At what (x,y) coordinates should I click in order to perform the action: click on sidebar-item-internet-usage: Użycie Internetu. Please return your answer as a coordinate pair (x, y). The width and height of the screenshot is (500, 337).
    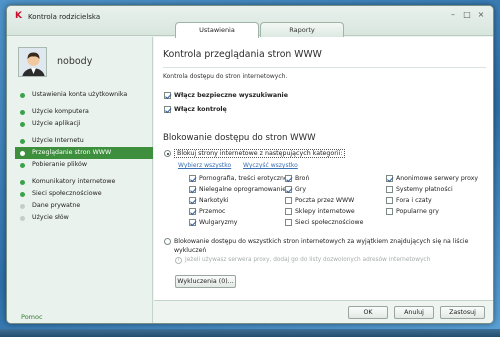
    Looking at the image, I should click on (80, 141).